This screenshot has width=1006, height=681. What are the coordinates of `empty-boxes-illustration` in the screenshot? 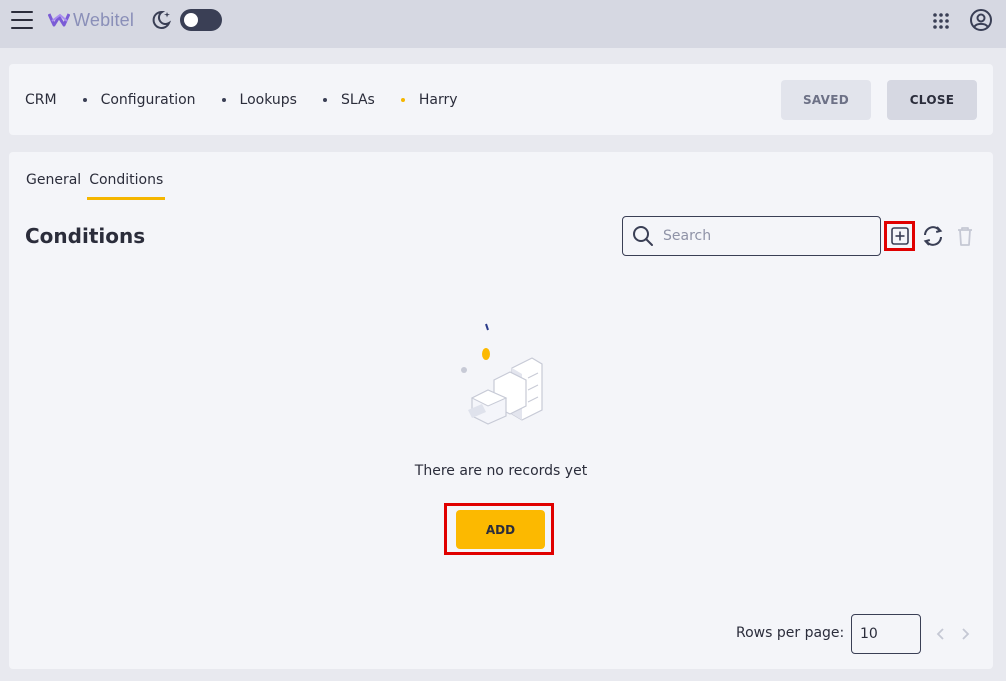 It's located at (502, 374).